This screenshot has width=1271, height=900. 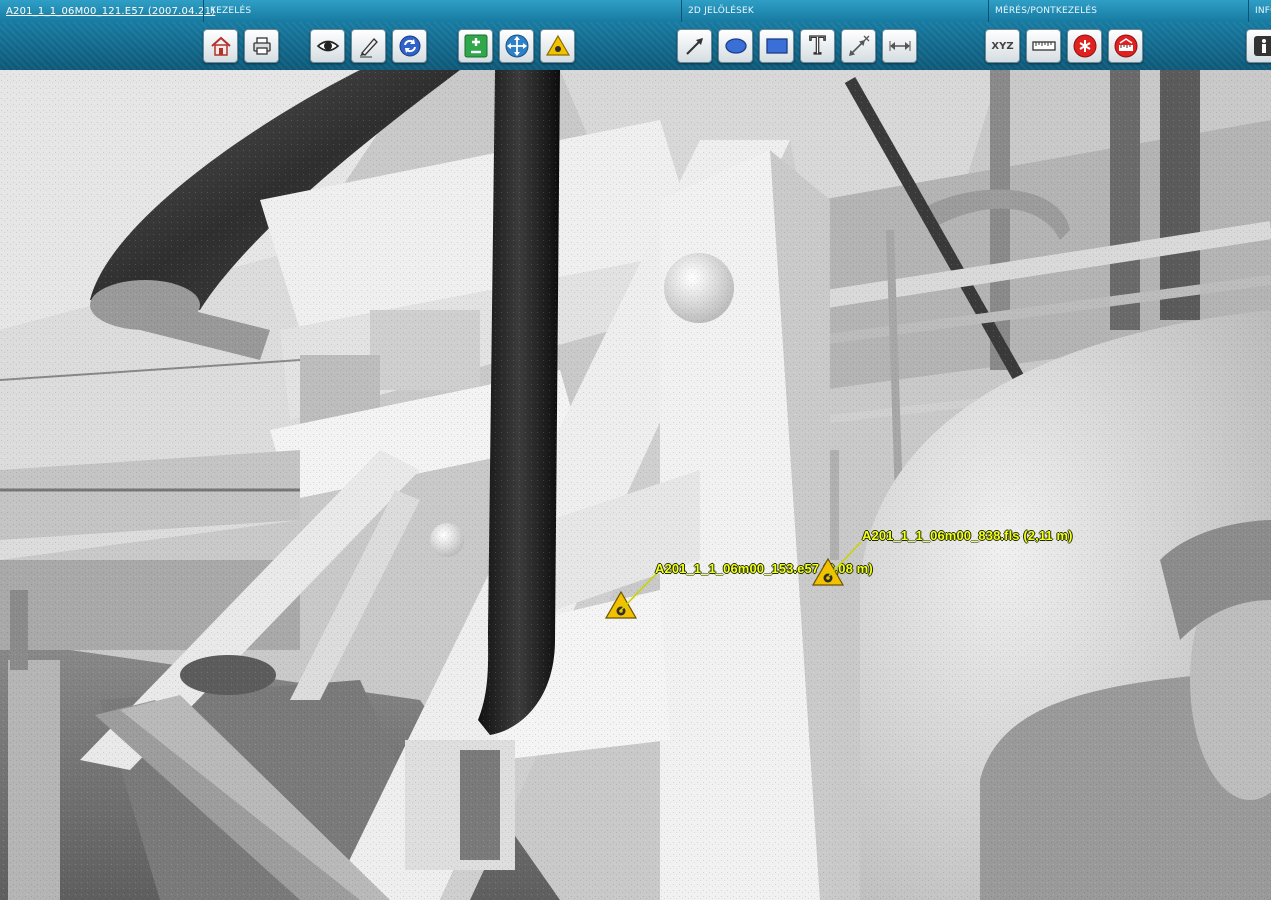 I want to click on move-icon, so click(x=516, y=46).